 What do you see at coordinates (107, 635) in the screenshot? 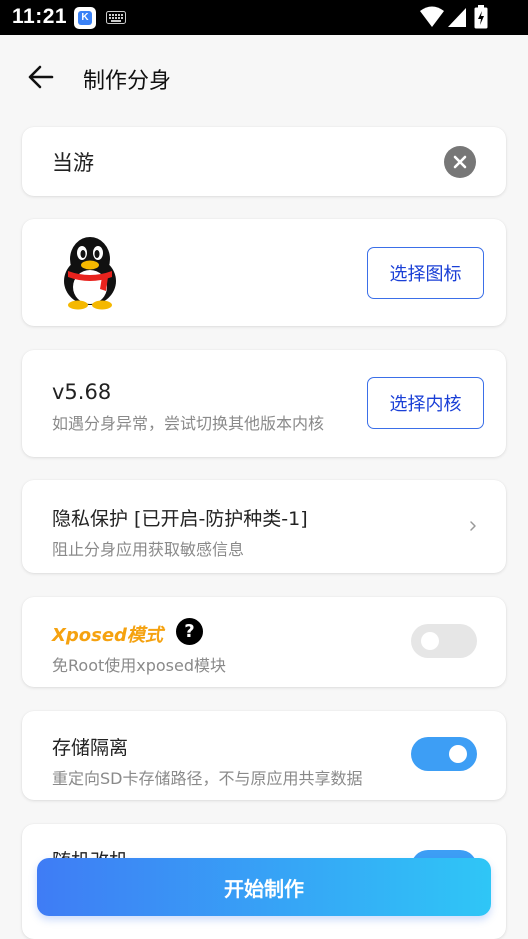
I see `xposed-title: Xposed模式` at bounding box center [107, 635].